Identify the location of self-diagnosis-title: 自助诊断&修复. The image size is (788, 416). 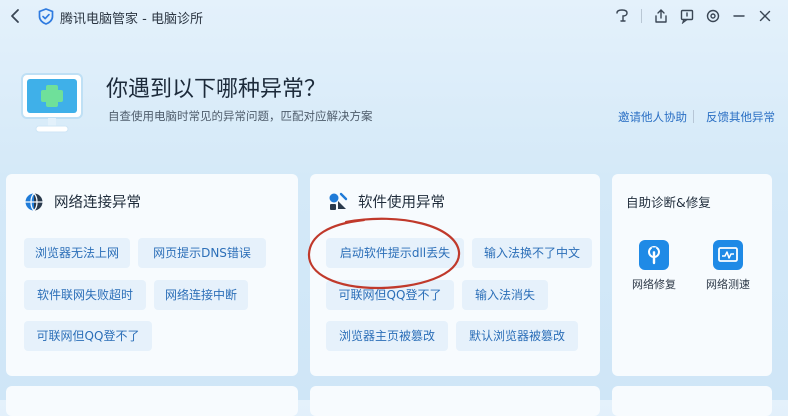
(668, 202).